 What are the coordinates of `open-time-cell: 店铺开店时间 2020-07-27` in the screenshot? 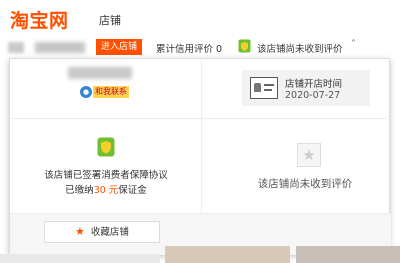 It's located at (296, 89).